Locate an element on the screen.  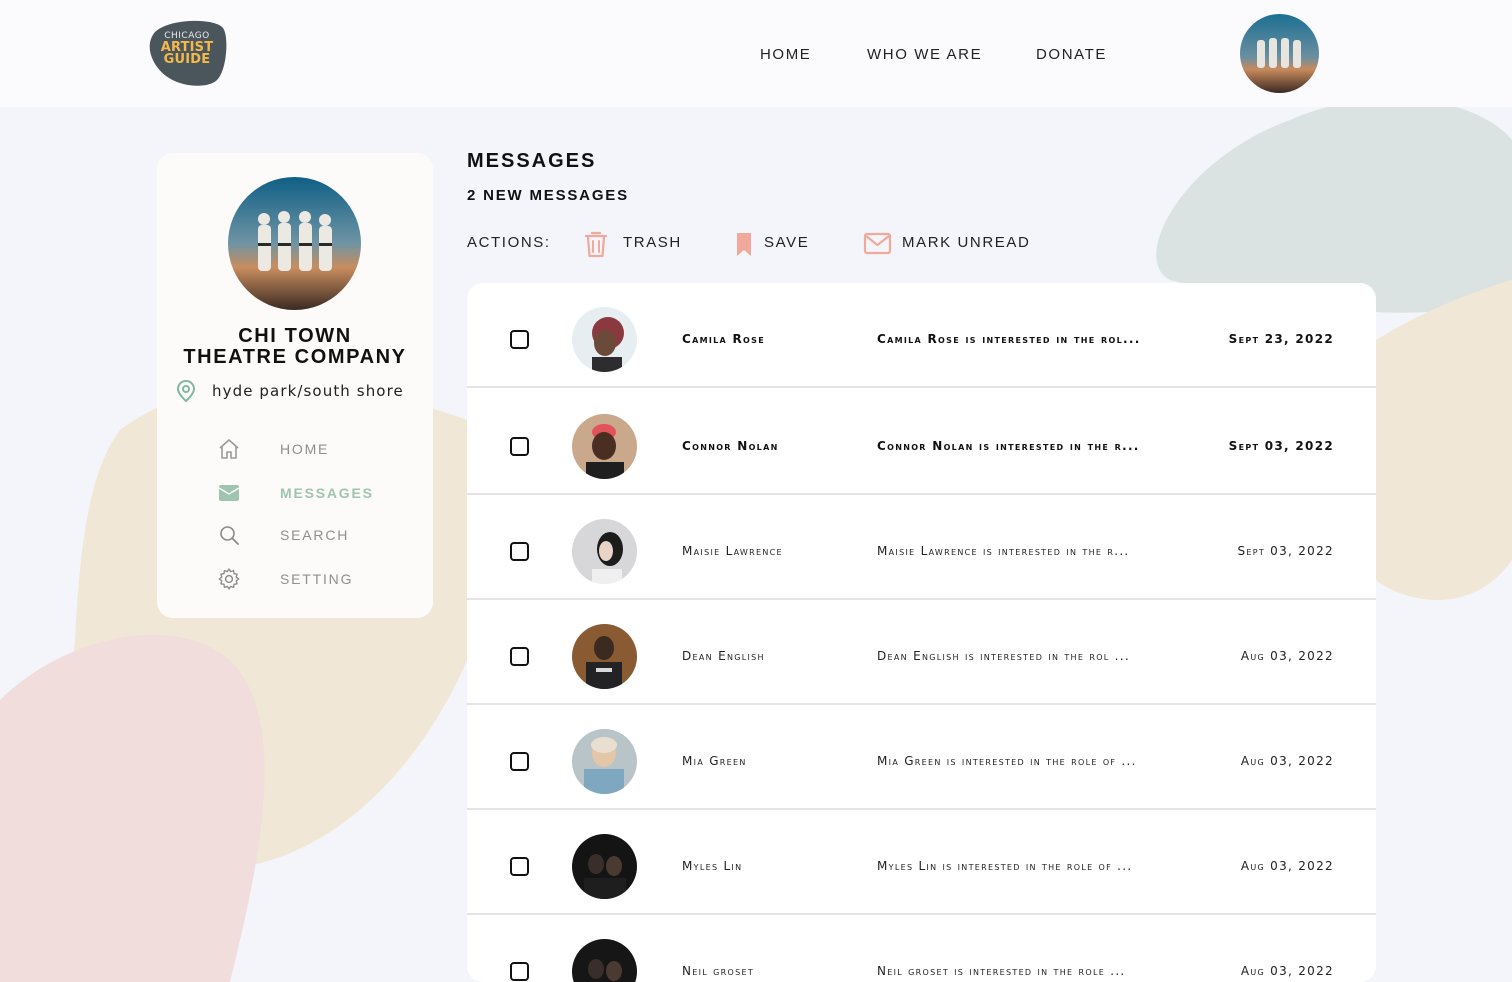
sidebar-item-messages: MESSAGES is located at coordinates (317, 494).